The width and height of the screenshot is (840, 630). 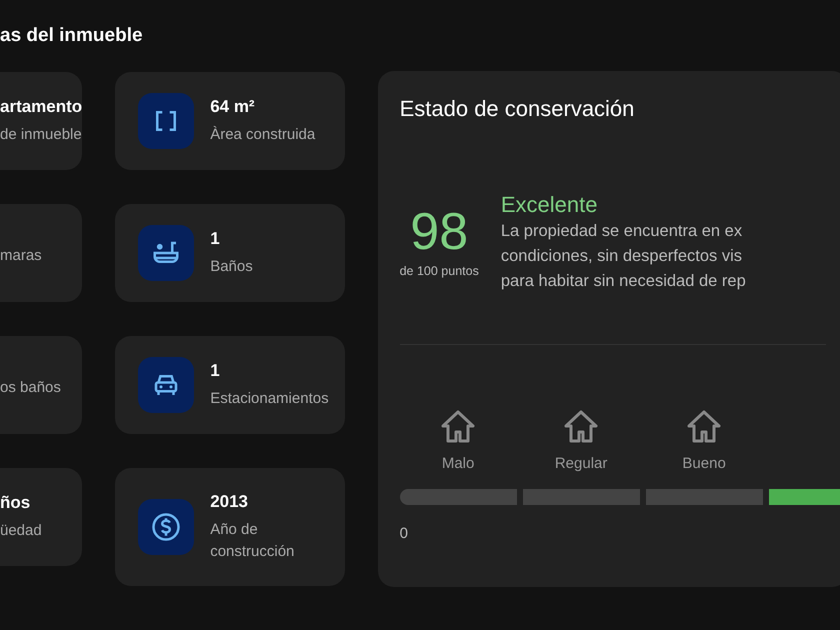 I want to click on scale-min-label: 0, so click(x=404, y=534).